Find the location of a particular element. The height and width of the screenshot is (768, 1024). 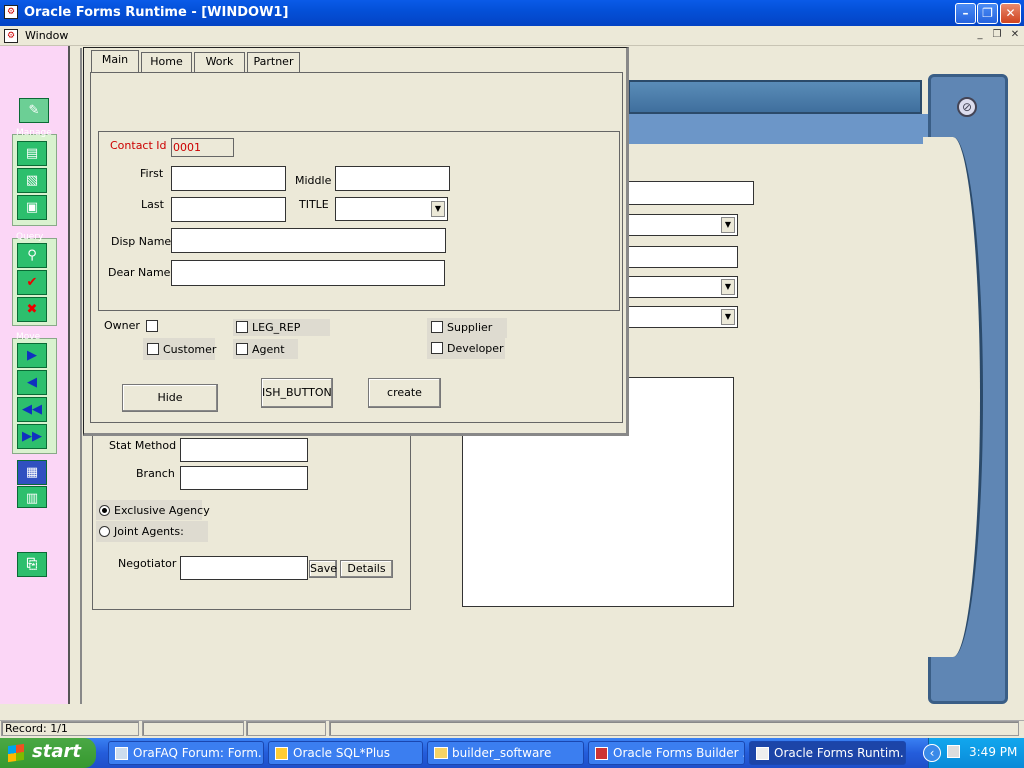

hide-button: Hide is located at coordinates (170, 398).